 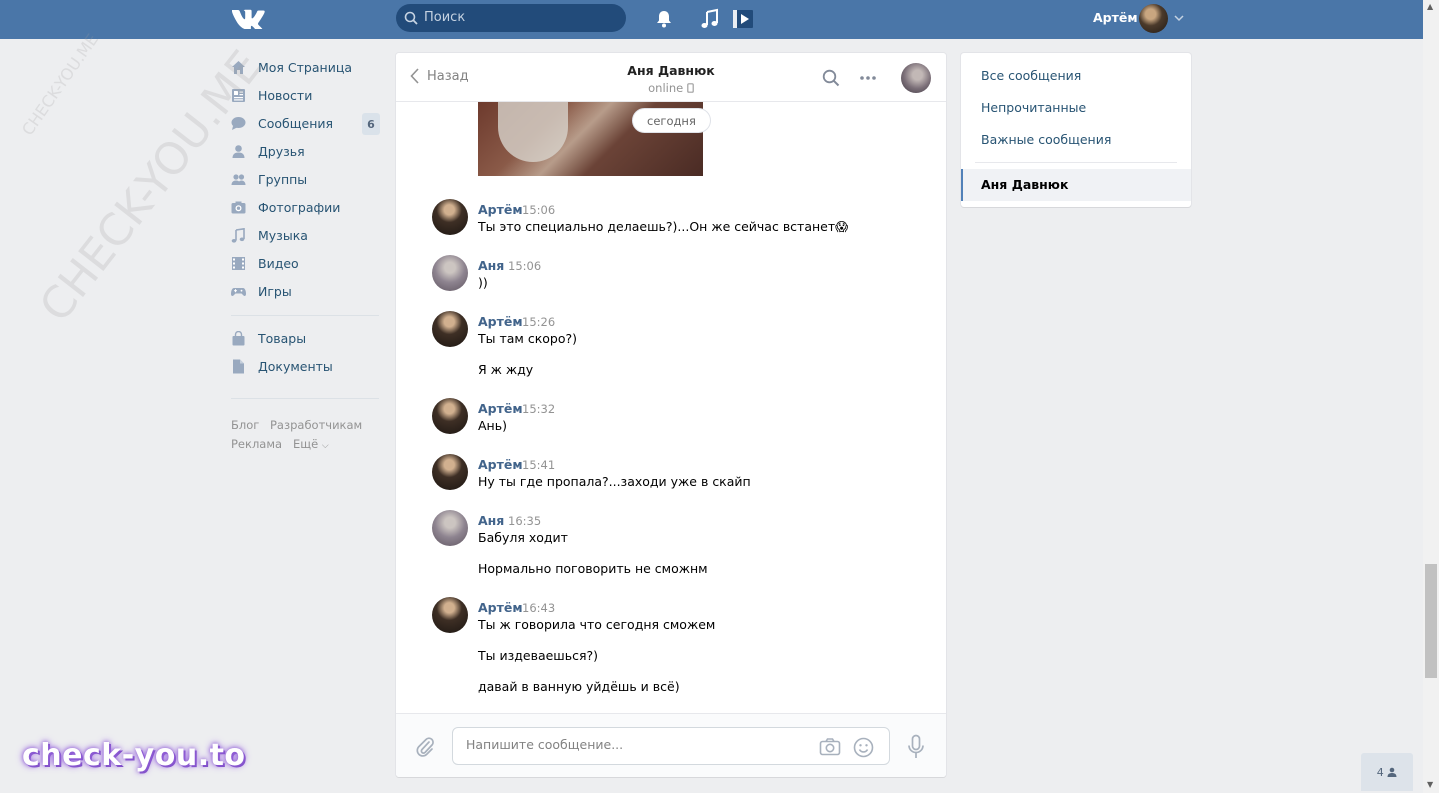 I want to click on nav-item-photos: Фотографии, so click(x=306, y=207).